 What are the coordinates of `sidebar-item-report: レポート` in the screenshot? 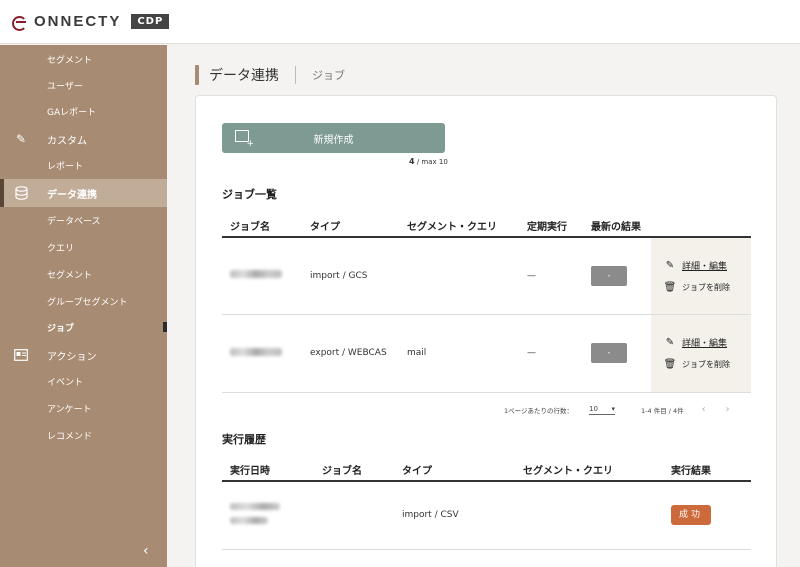 It's located at (83, 165).